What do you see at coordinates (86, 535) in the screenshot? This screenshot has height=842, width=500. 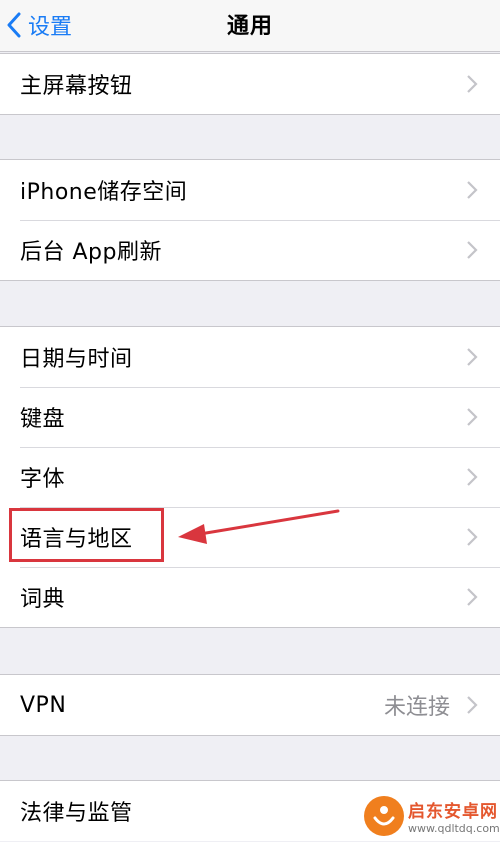 I see `highlight-box` at bounding box center [86, 535].